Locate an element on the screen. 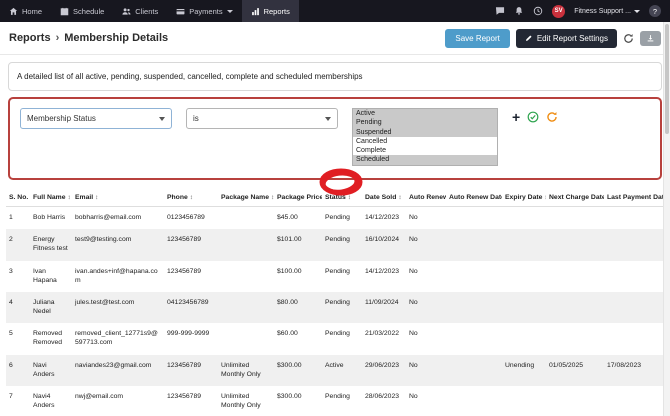 This screenshot has width=670, height=416. user-avatar: SV is located at coordinates (559, 11).